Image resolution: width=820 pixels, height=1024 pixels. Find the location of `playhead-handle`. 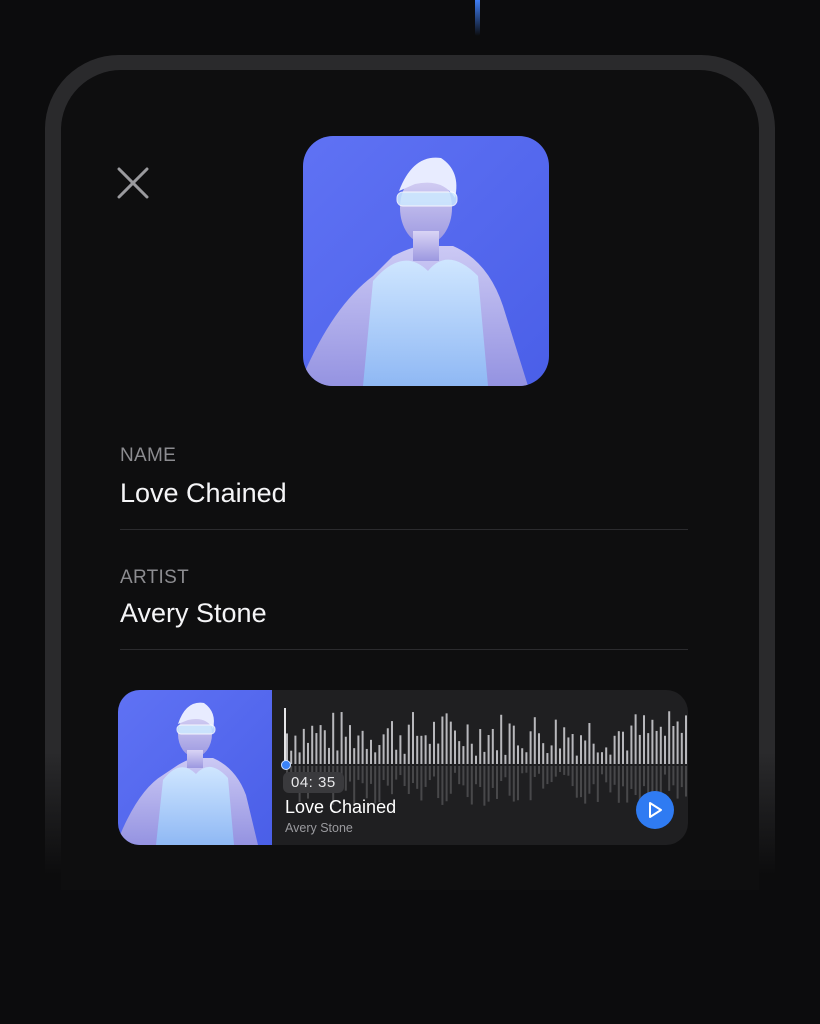

playhead-handle is located at coordinates (286, 765).